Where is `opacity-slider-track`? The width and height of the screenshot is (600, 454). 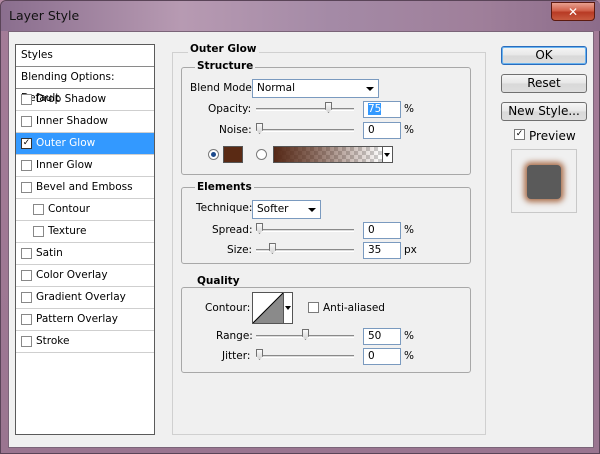 opacity-slider-track is located at coordinates (305, 109).